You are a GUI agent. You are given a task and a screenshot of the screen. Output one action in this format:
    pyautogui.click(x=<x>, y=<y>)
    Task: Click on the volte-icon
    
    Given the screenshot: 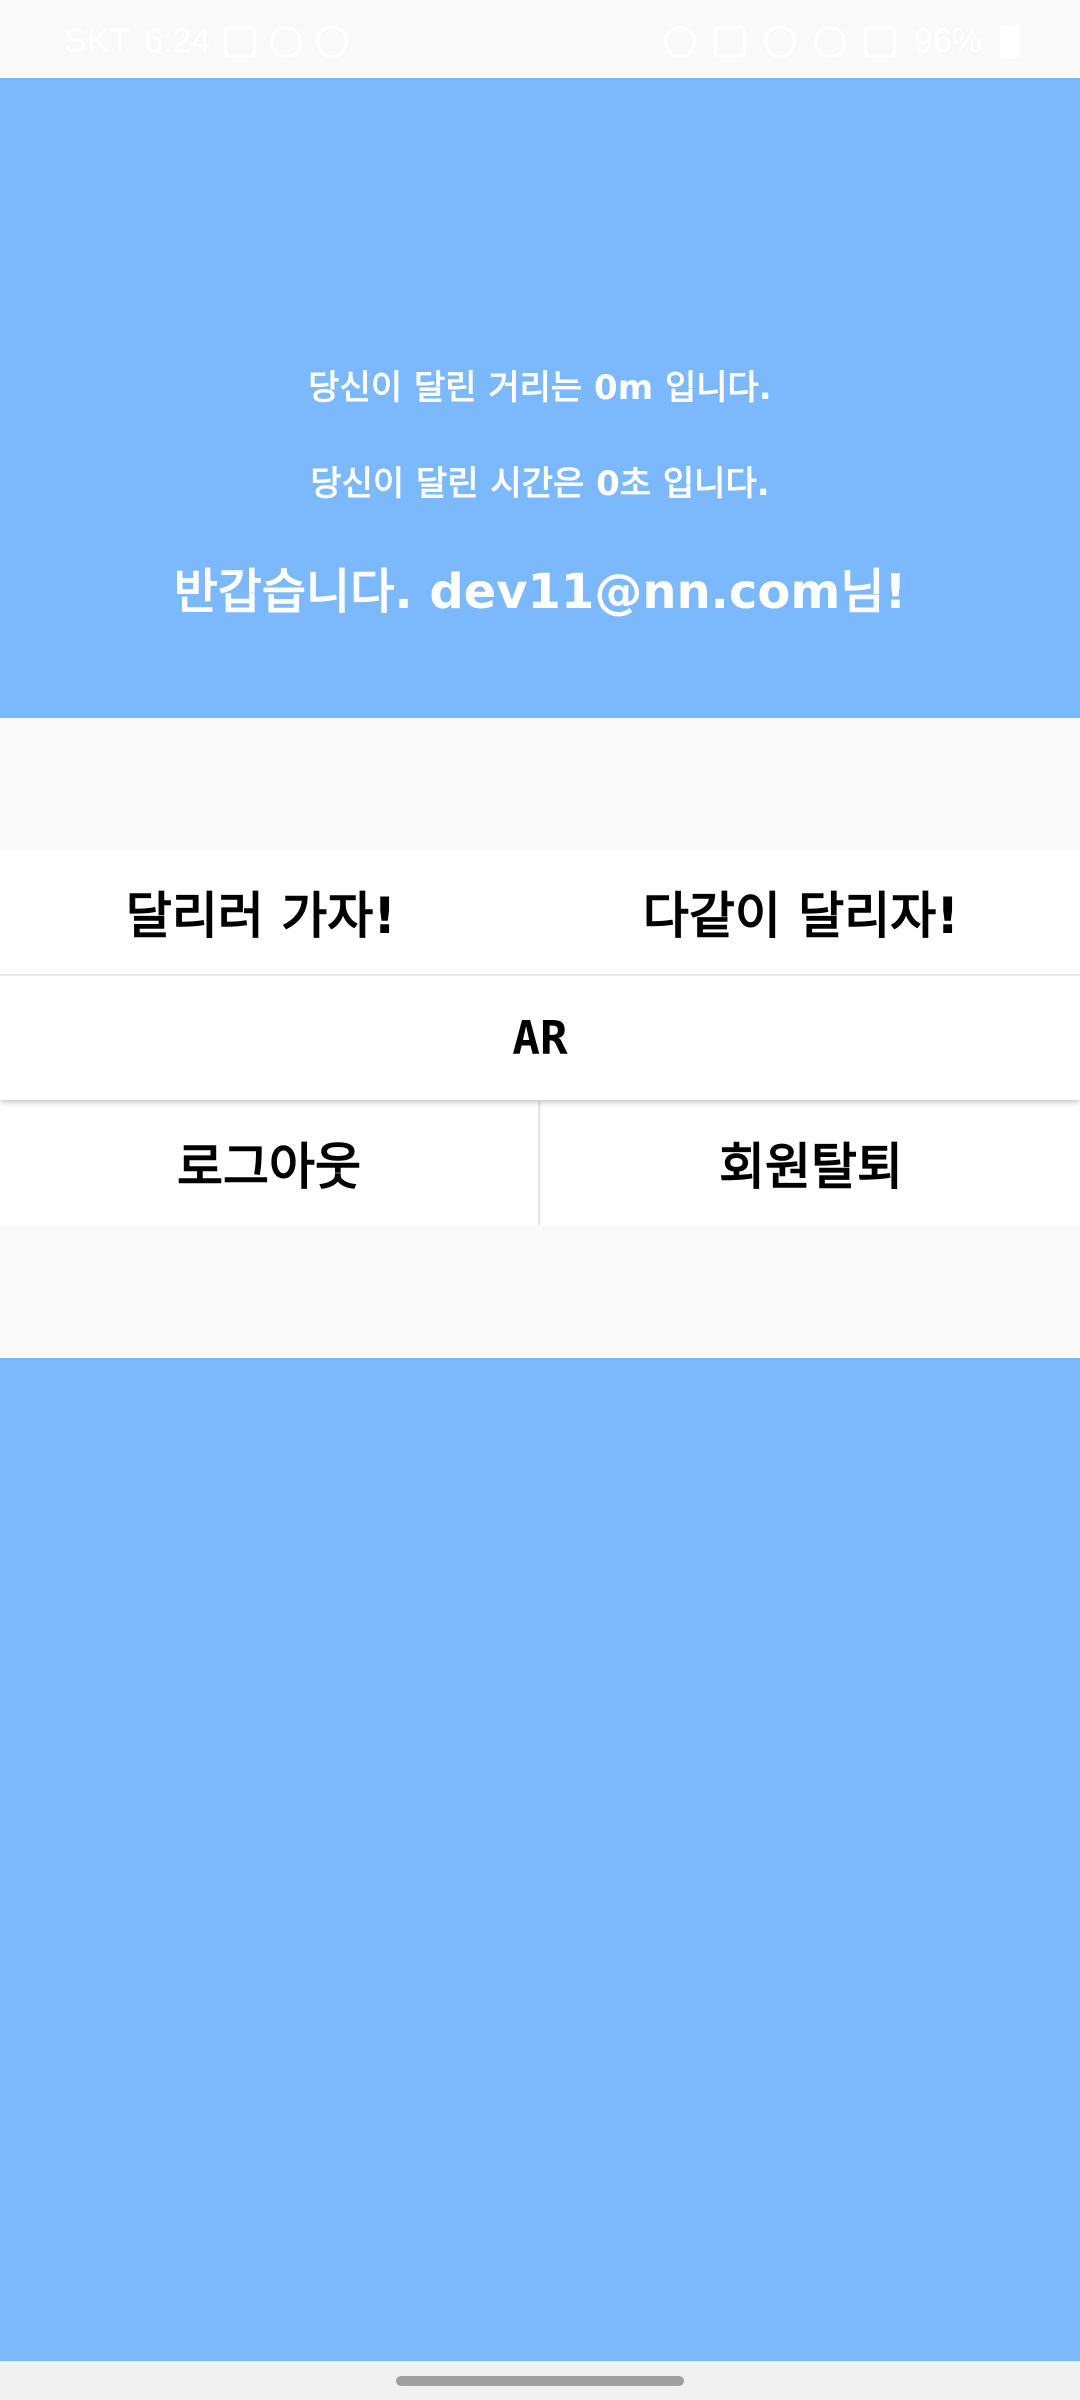 What is the action you would take?
    pyautogui.click(x=729, y=41)
    